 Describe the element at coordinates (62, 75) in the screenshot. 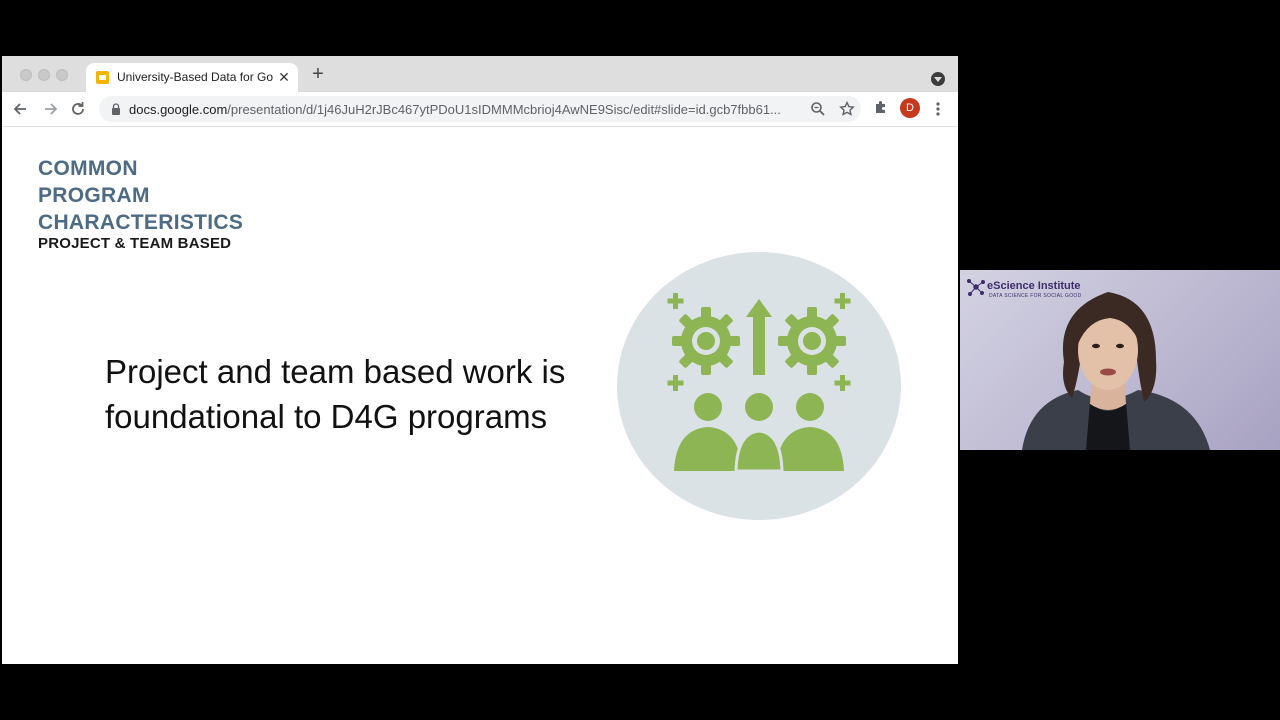

I see `maximize-window-icon` at that location.